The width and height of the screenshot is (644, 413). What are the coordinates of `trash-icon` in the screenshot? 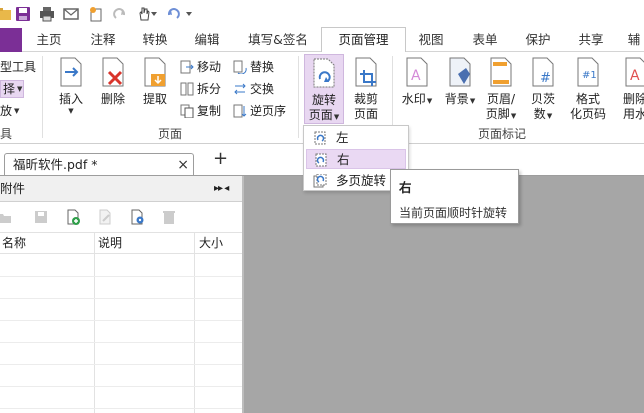 It's located at (169, 217).